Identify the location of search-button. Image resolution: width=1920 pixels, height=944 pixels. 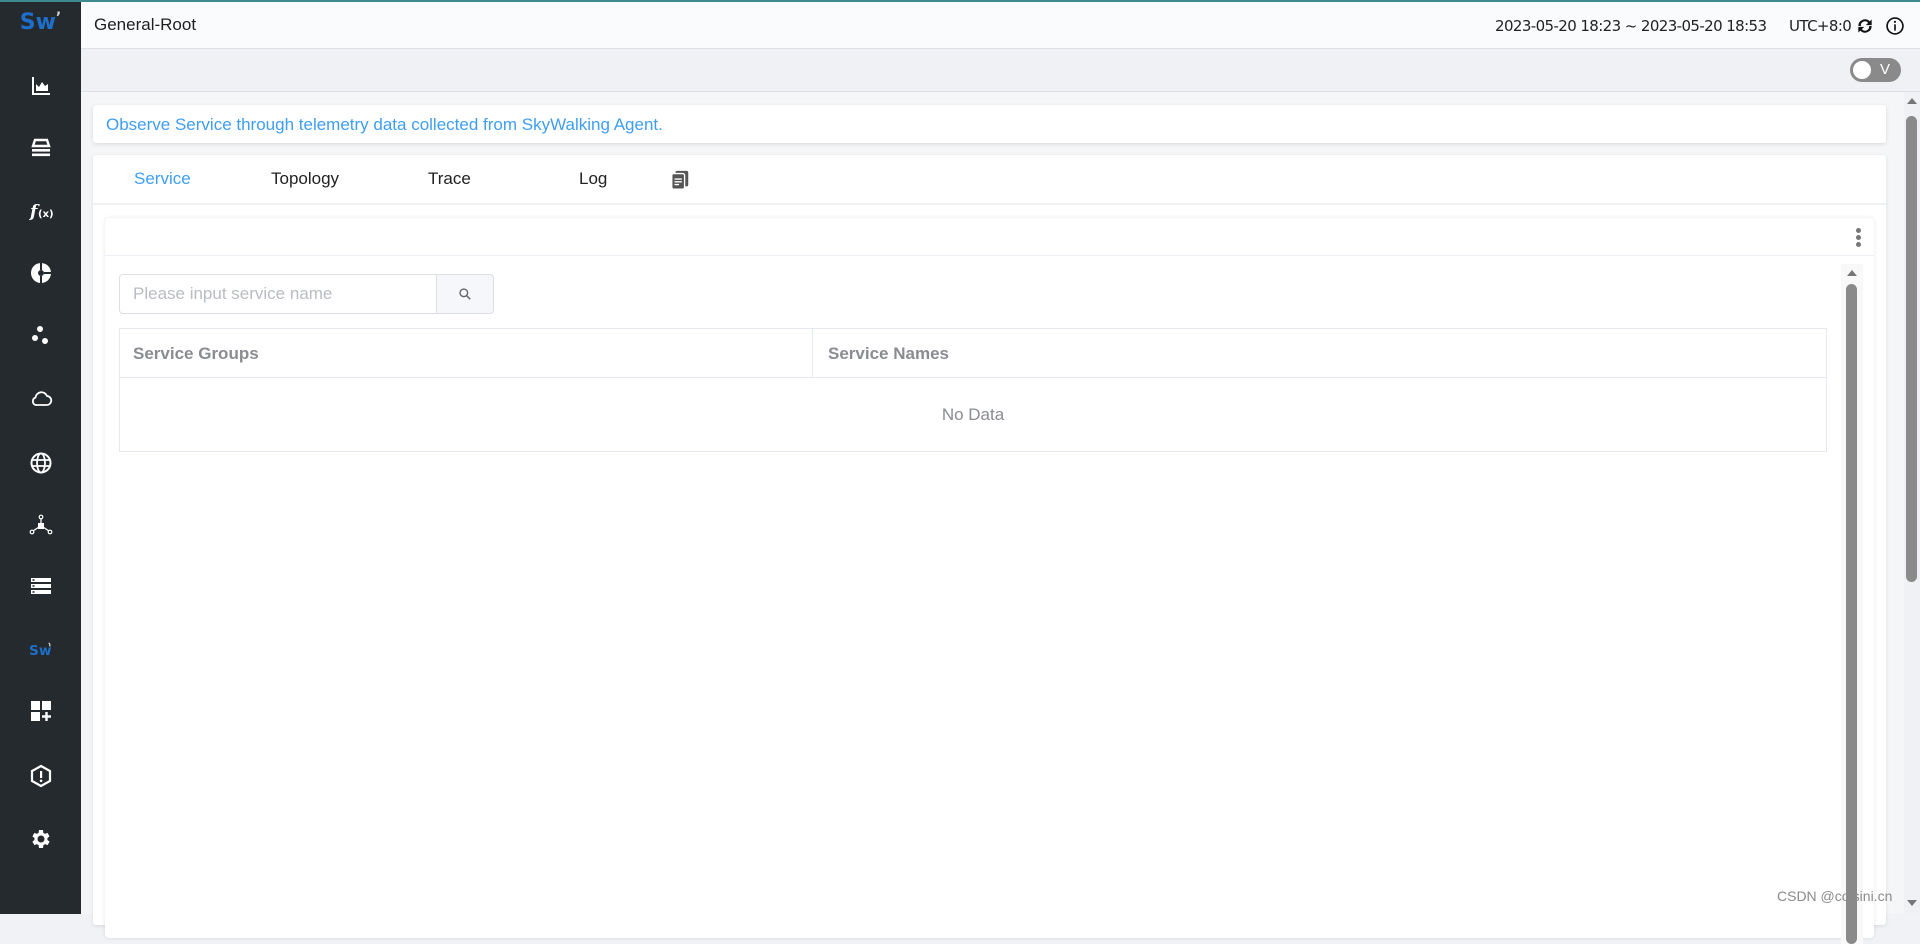
(465, 294).